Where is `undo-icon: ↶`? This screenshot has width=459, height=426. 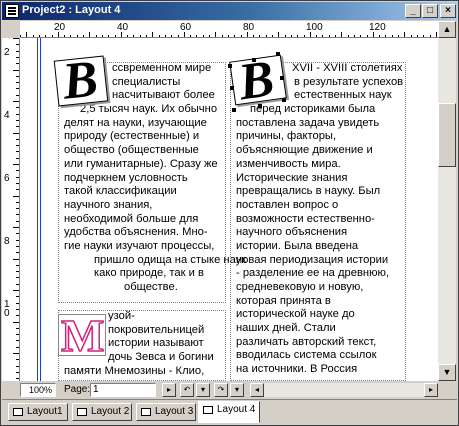 undo-icon: ↶ is located at coordinates (187, 390).